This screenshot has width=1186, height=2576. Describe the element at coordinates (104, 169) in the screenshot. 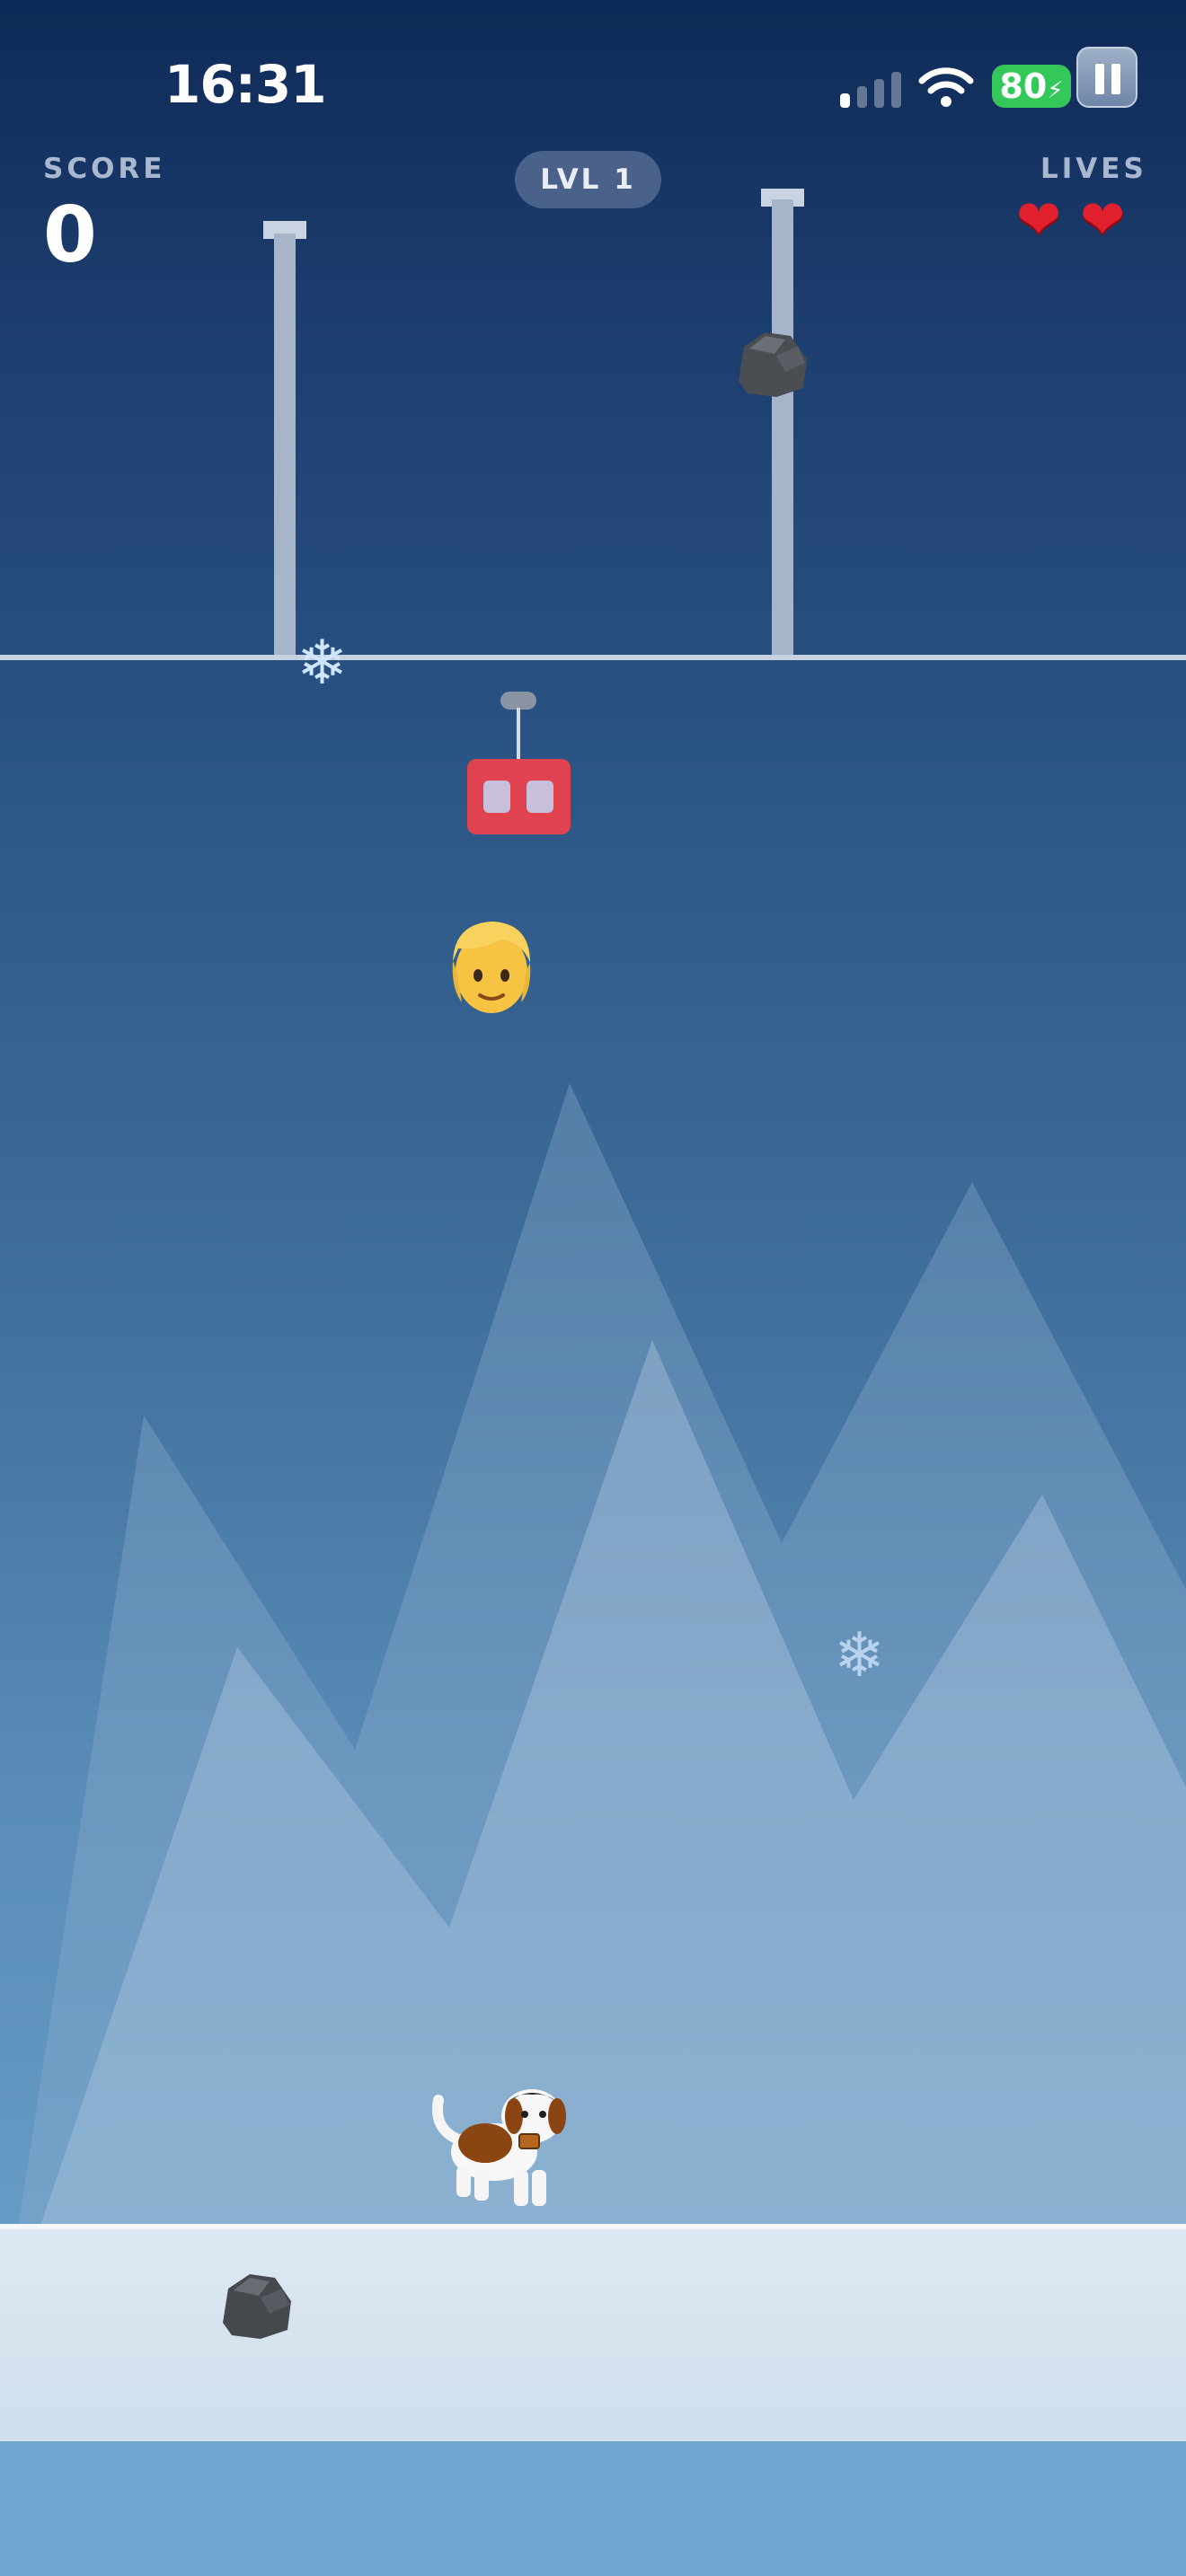

I see `score-label: SCORE` at that location.